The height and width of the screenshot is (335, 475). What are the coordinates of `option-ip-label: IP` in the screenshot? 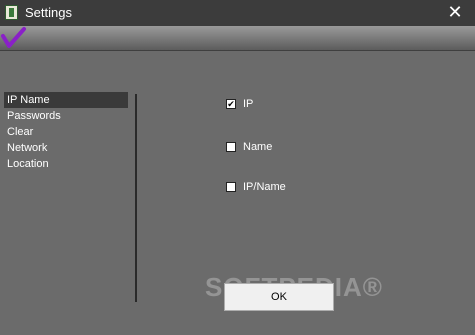 It's located at (248, 104).